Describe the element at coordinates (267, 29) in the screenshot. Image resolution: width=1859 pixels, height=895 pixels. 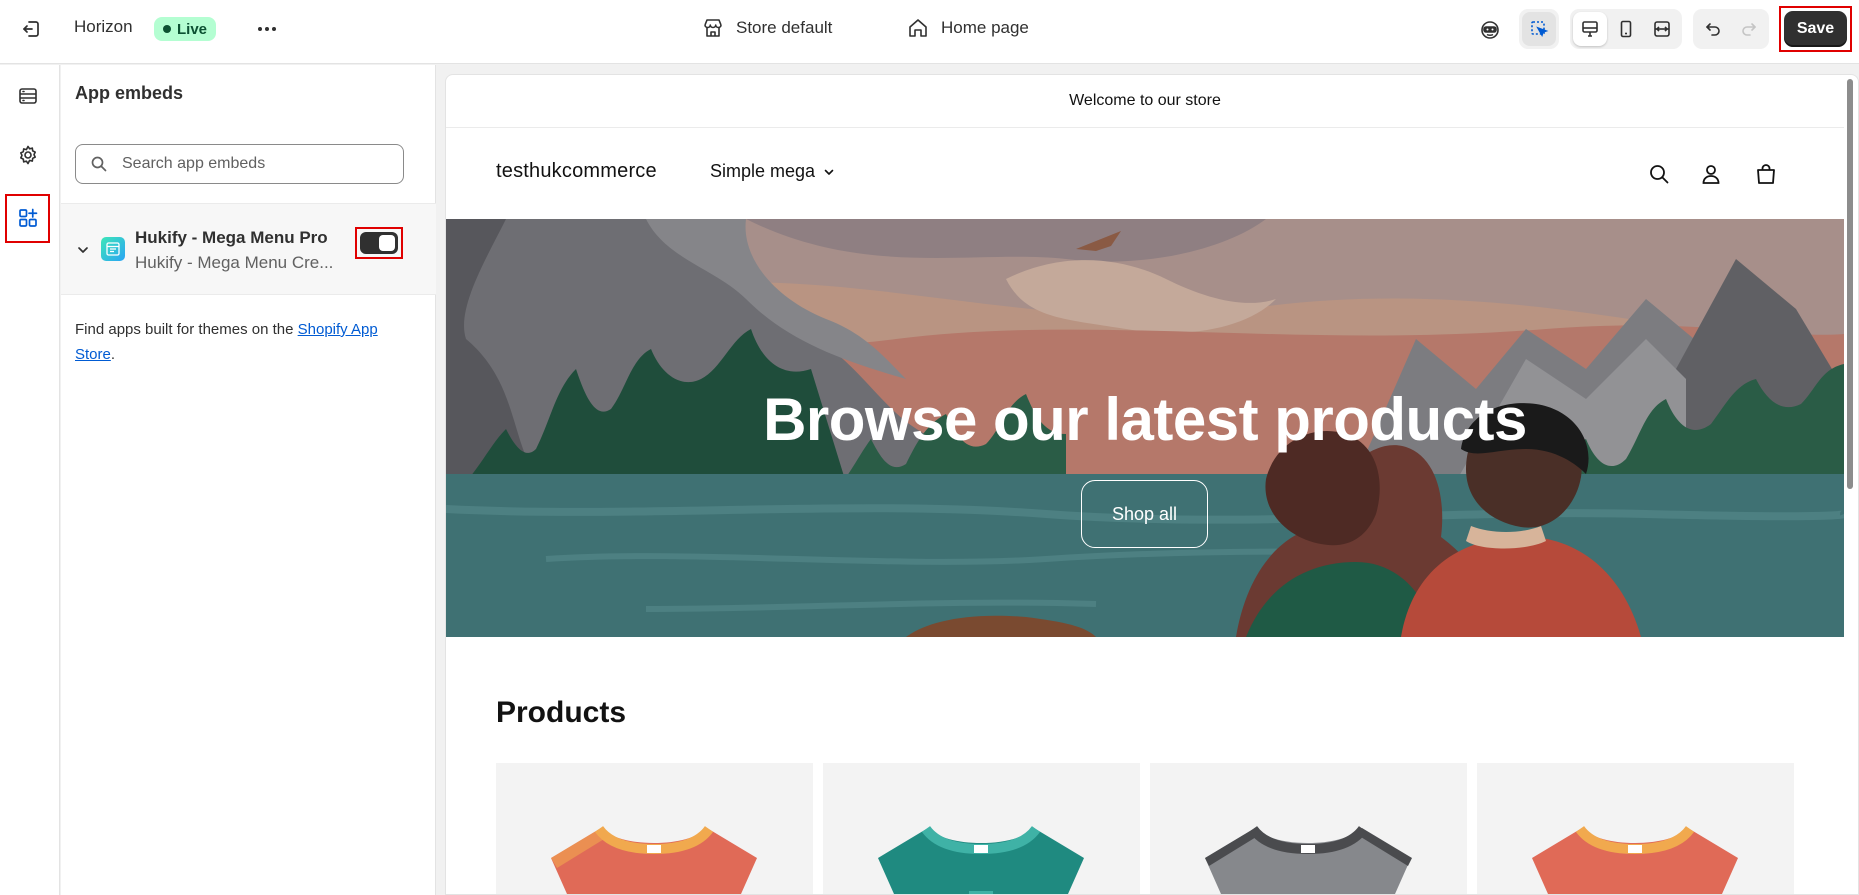
I see `more-actions-button` at that location.